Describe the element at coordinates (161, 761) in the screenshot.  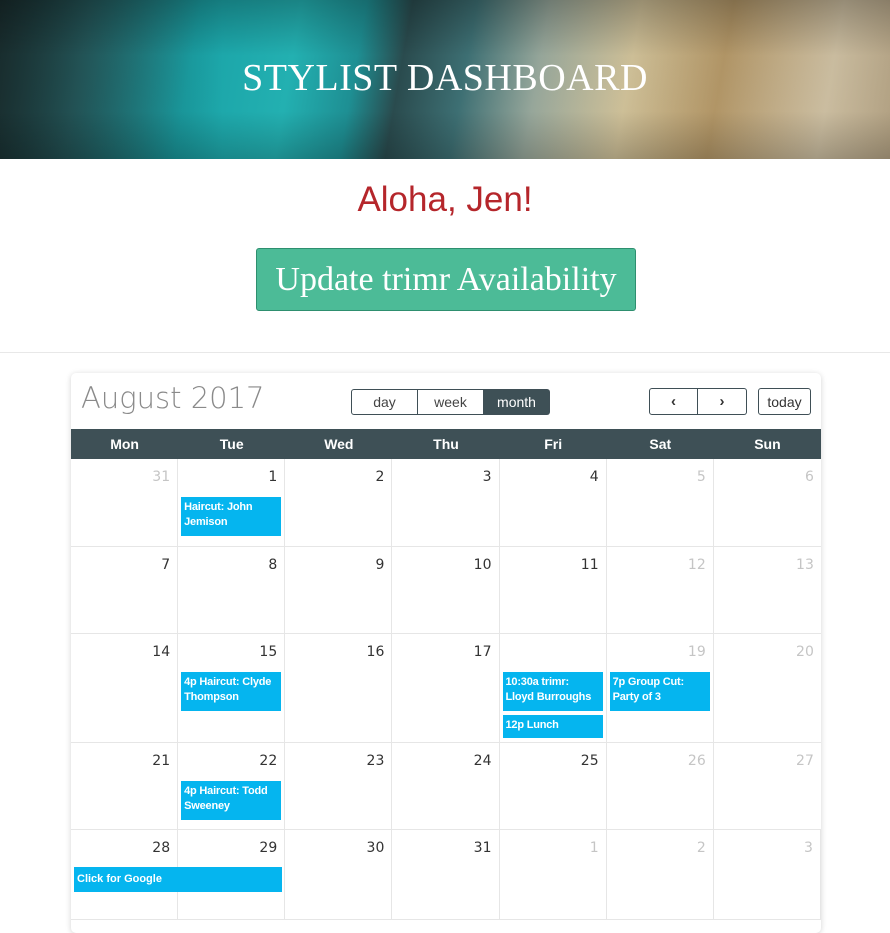
I see `day-number: 21` at that location.